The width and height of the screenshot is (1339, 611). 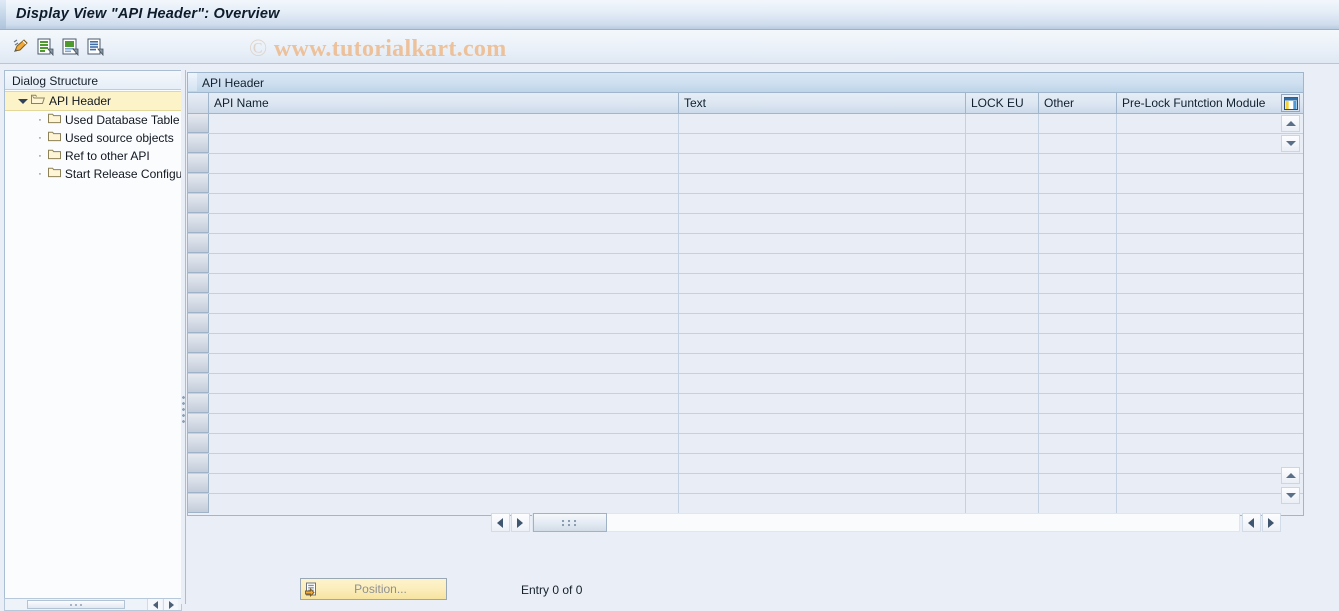 What do you see at coordinates (183, 337) in the screenshot?
I see `panel-splitter` at bounding box center [183, 337].